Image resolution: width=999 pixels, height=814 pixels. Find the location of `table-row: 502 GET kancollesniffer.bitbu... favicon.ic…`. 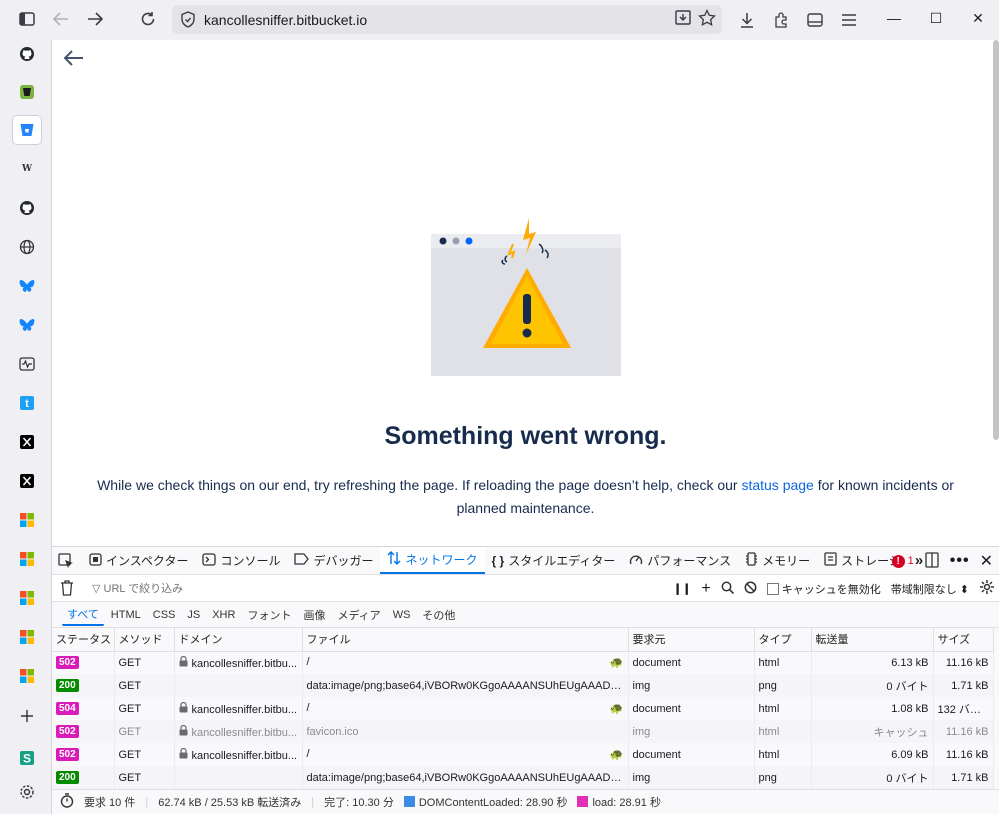

table-row: 502 GET kancollesniffer.bitbu... favicon.ic… is located at coordinates (523, 731).